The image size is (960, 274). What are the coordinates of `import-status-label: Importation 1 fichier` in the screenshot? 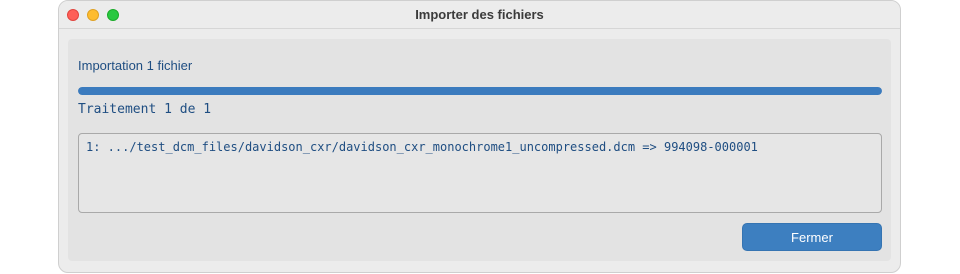 It's located at (135, 65).